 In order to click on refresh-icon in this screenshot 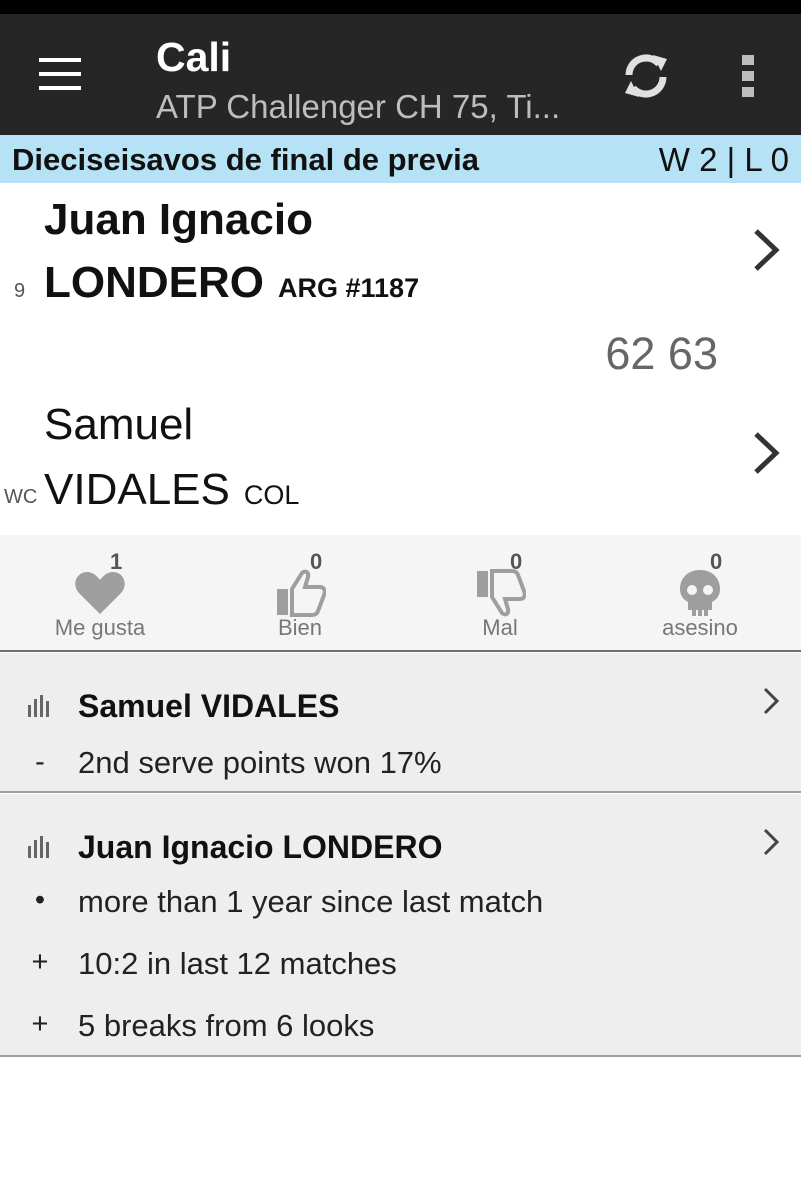, I will do `click(646, 76)`.